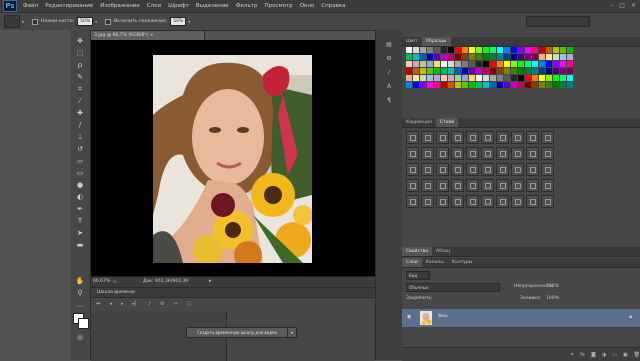 The width and height of the screenshot is (640, 361). I want to click on path-select-tool-icon: ➤, so click(80, 233).